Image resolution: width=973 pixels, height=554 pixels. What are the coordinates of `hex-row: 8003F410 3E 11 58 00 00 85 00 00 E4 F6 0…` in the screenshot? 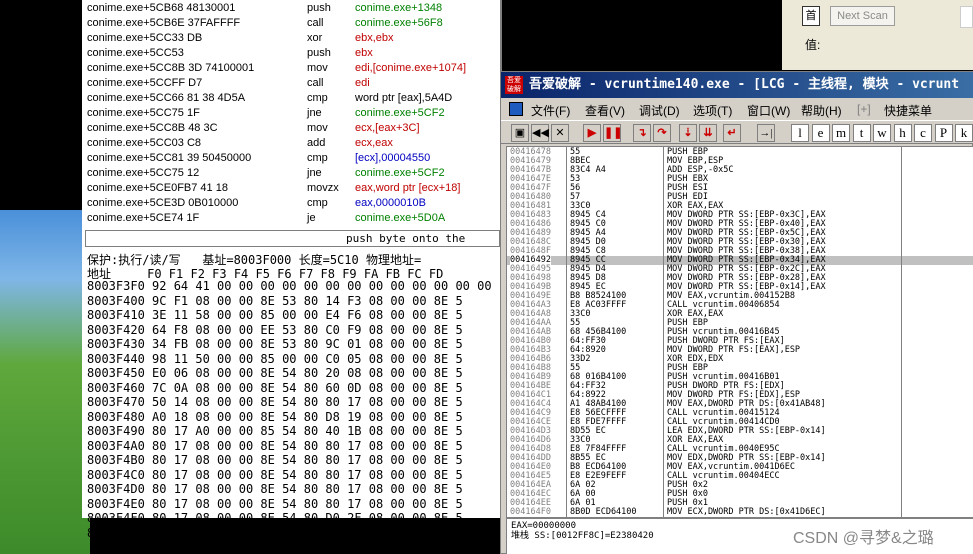 It's located at (289, 315).